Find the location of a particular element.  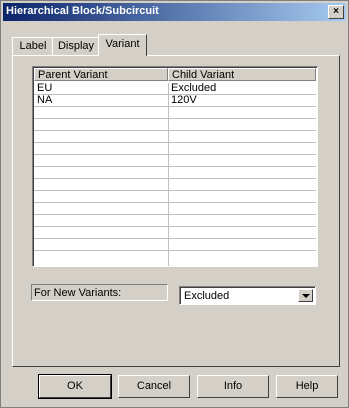

help-button: Help is located at coordinates (307, 386).